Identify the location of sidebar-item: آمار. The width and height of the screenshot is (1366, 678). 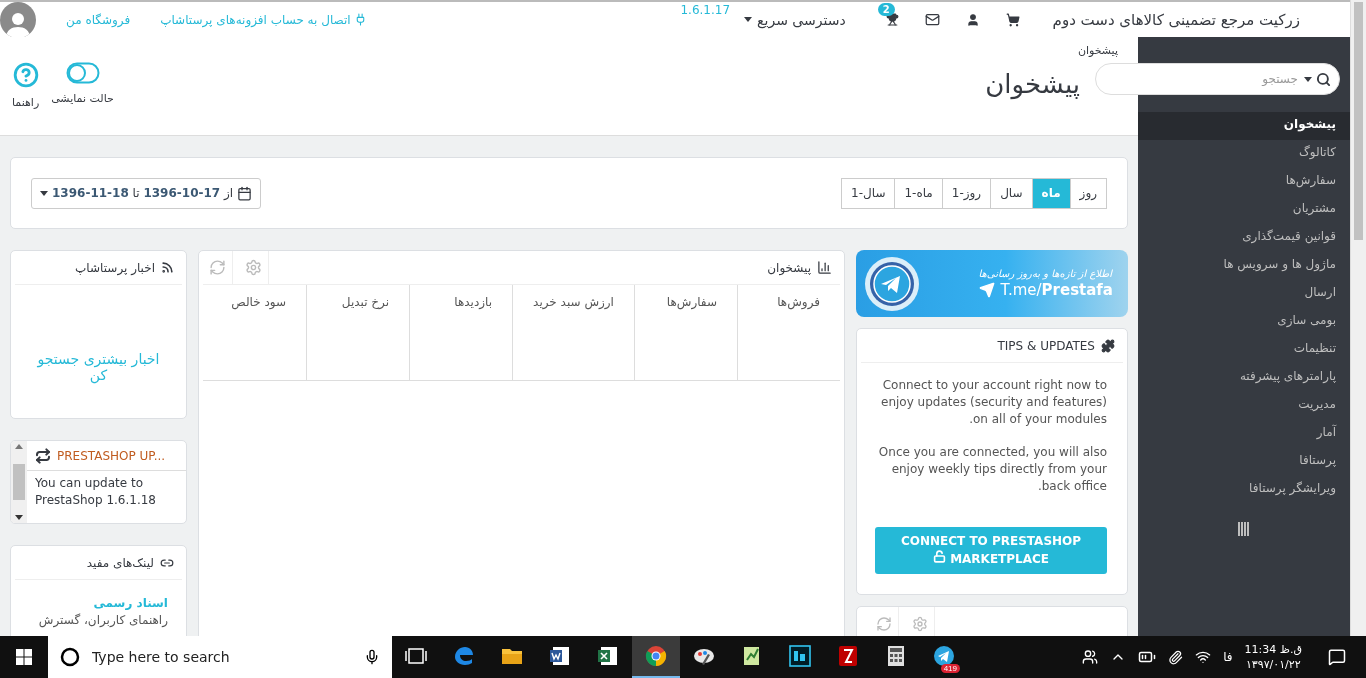
(1244, 434).